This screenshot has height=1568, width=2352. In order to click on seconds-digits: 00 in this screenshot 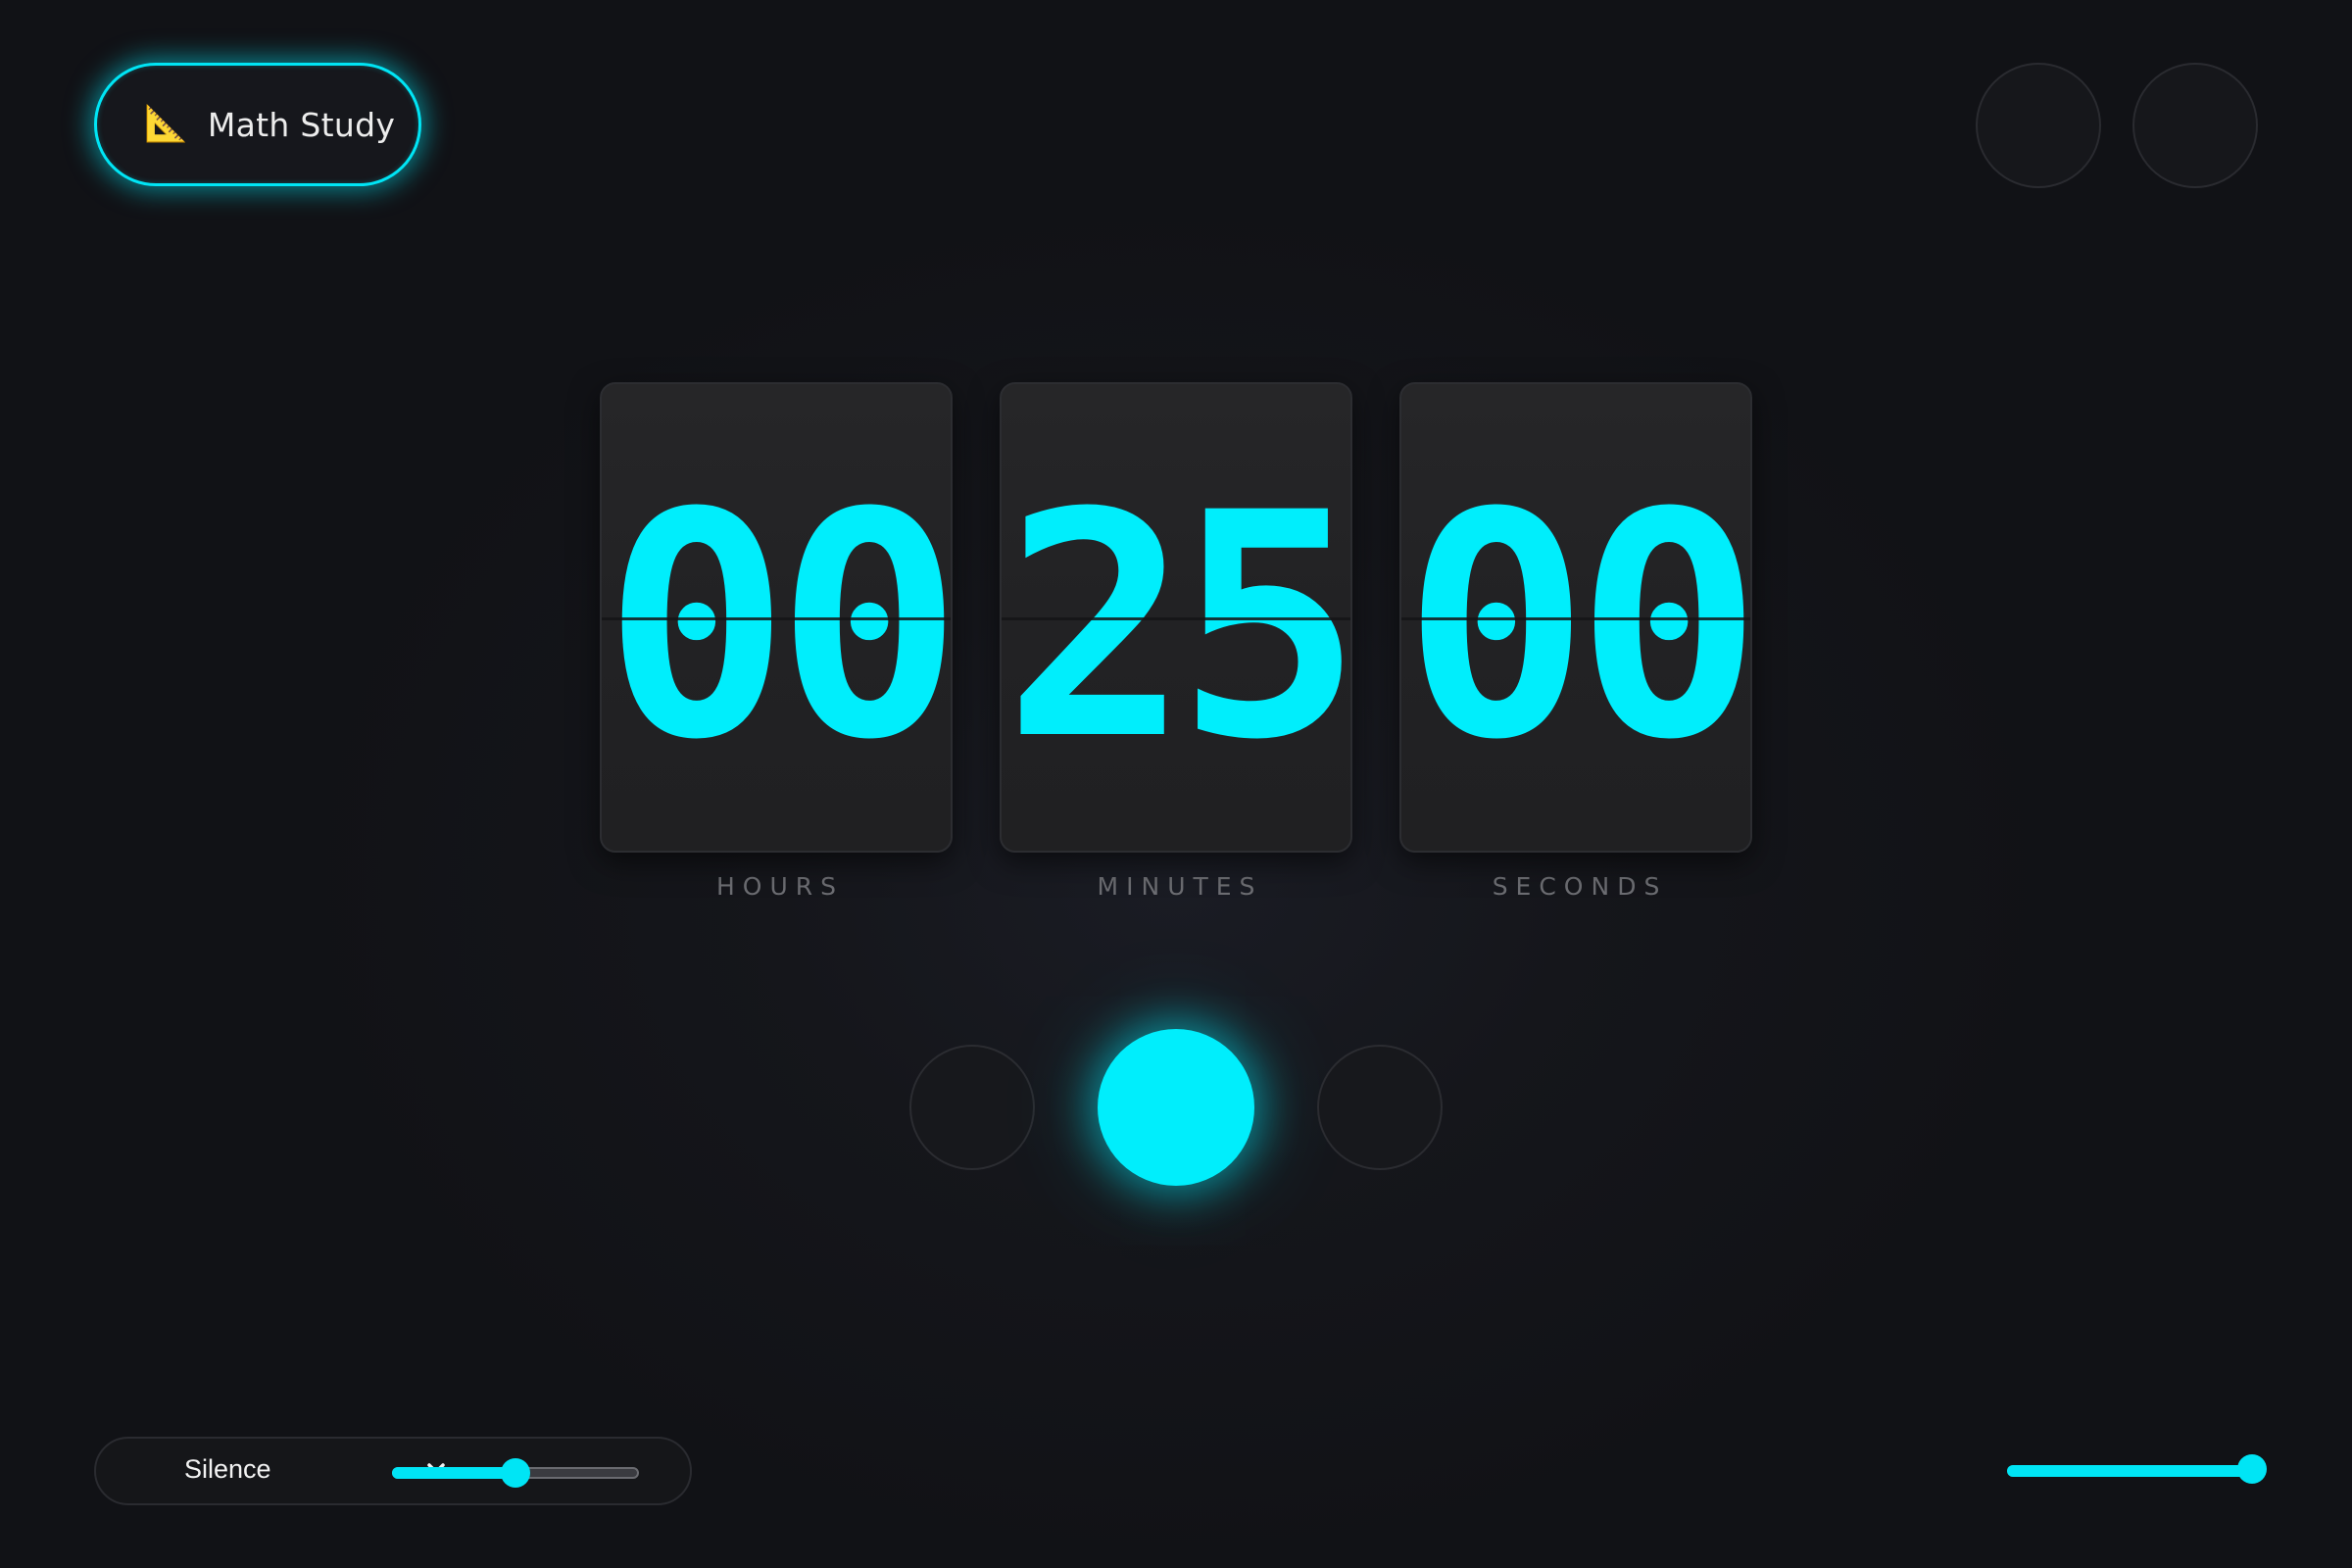, I will do `click(1582, 627)`.